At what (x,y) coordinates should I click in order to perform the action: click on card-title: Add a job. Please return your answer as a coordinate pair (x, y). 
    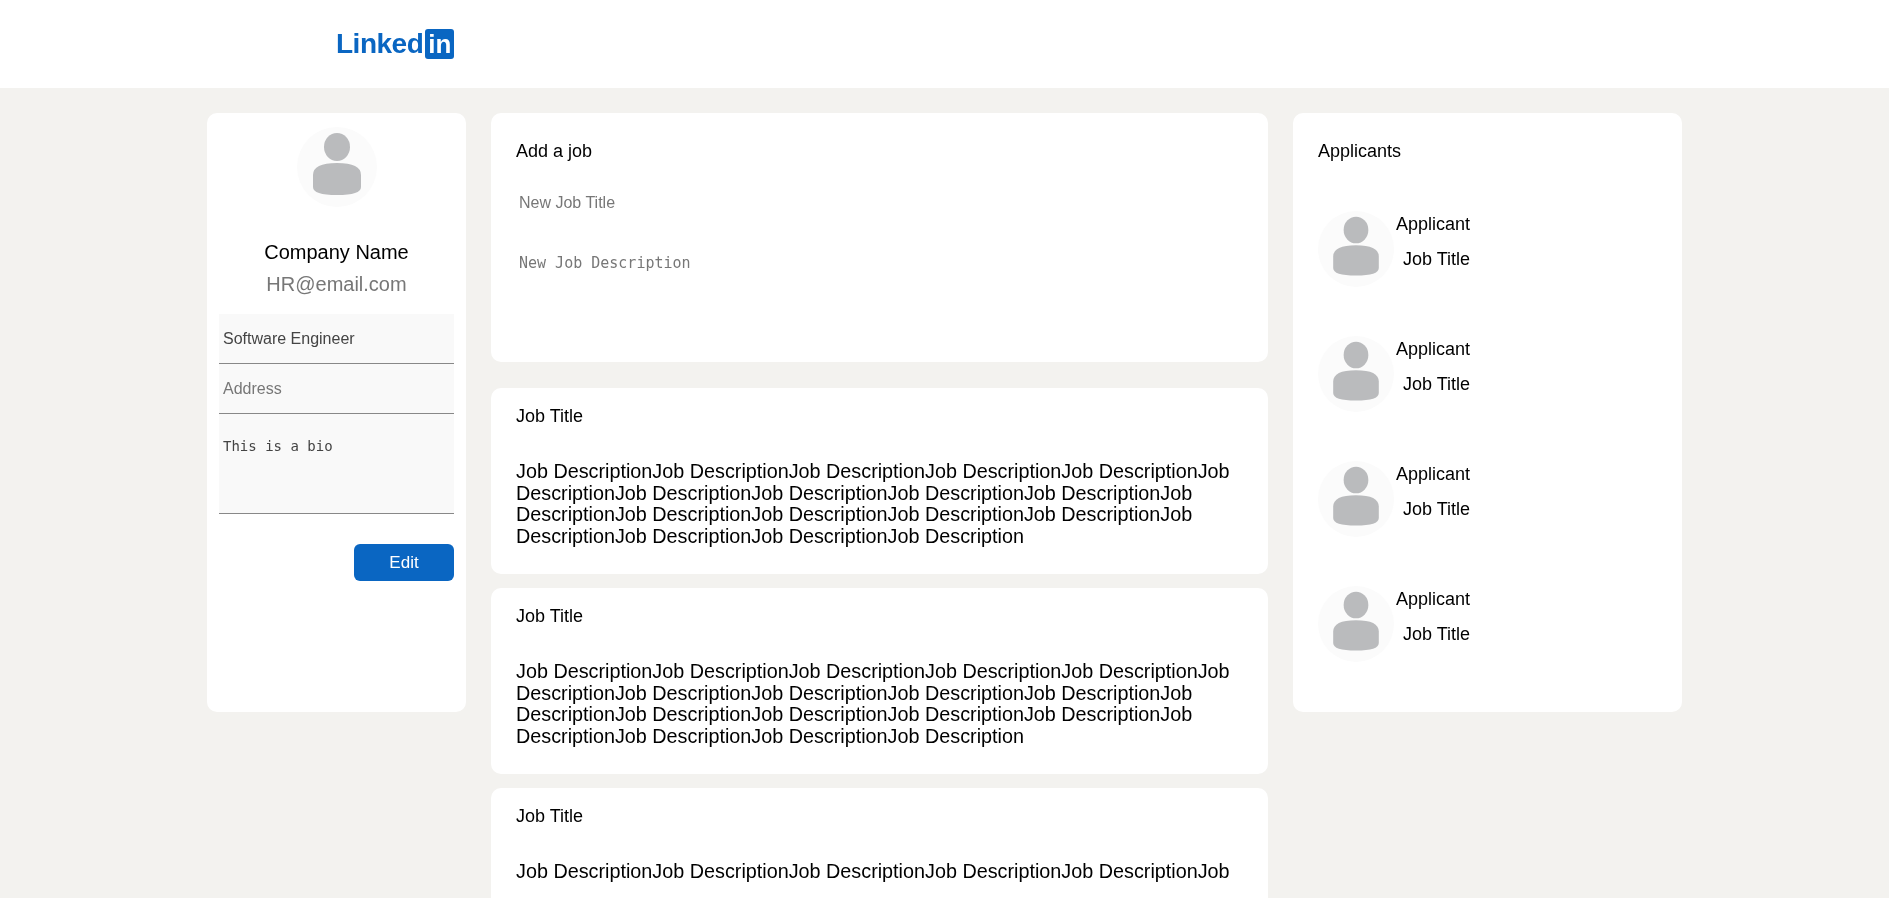
    Looking at the image, I should click on (555, 151).